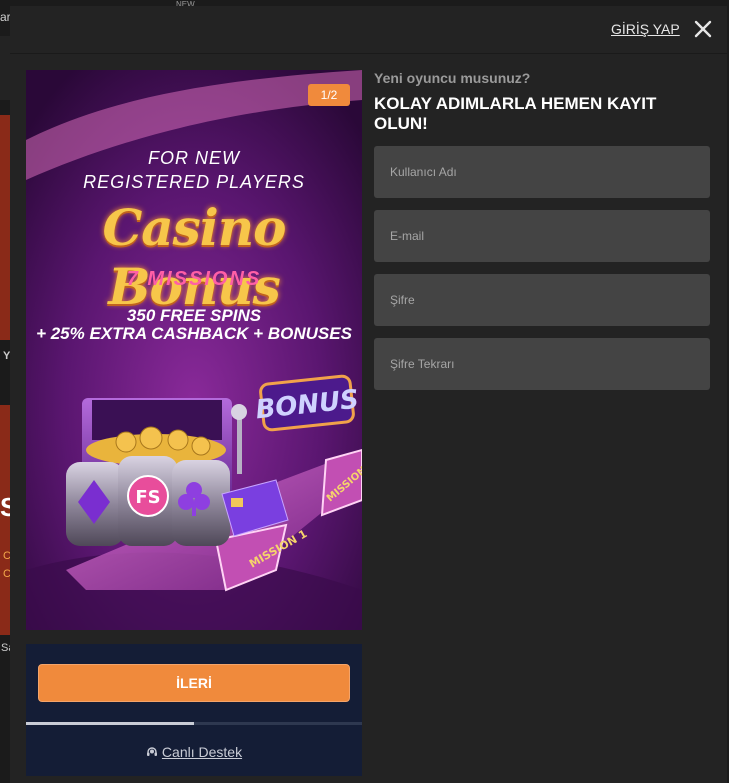 The height and width of the screenshot is (783, 729). I want to click on password-confirm-field, so click(542, 364).